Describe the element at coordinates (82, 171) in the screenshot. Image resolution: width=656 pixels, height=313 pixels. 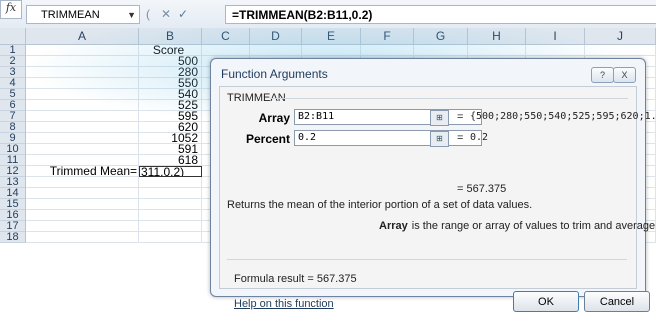
I see `cell: Trimmed Mean=` at that location.